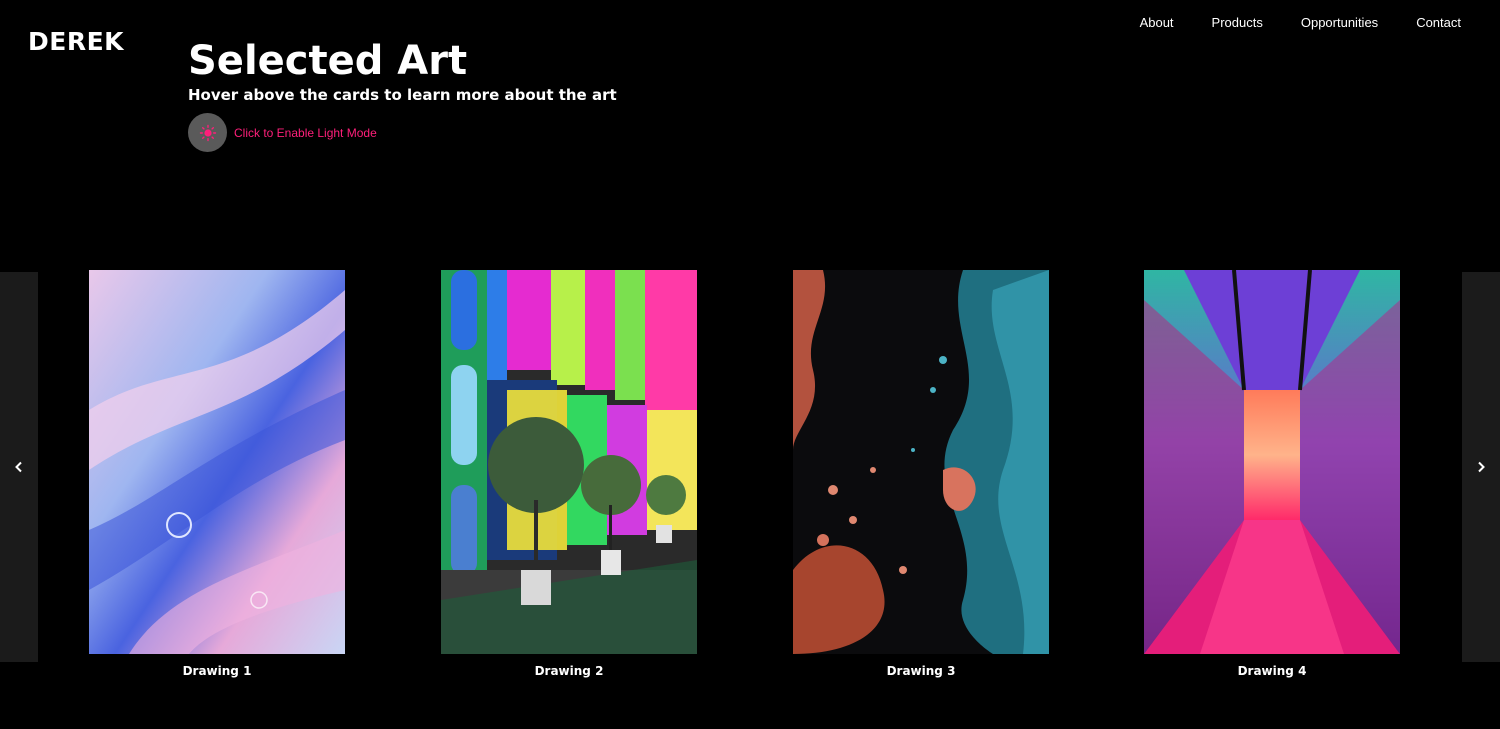 The height and width of the screenshot is (729, 1500). I want to click on drawing-1-image, so click(217, 462).